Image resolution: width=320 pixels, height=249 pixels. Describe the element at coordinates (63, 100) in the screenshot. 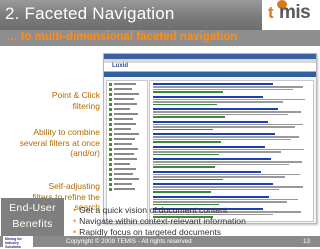

I see `annotation-point-click: Point & Click filtering` at that location.